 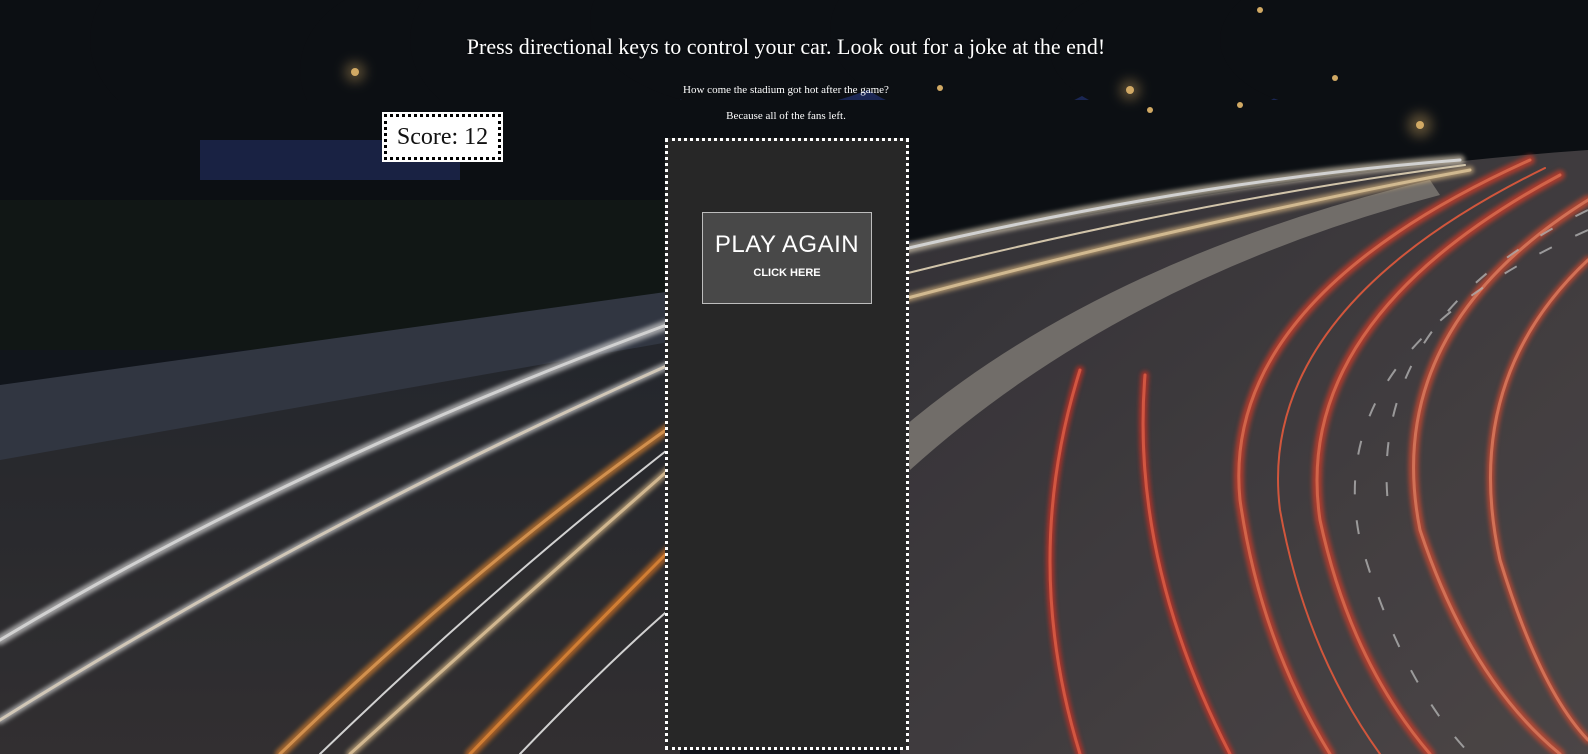 I want to click on game-area: PLAY AGAIN CLICK HERE, so click(x=787, y=444).